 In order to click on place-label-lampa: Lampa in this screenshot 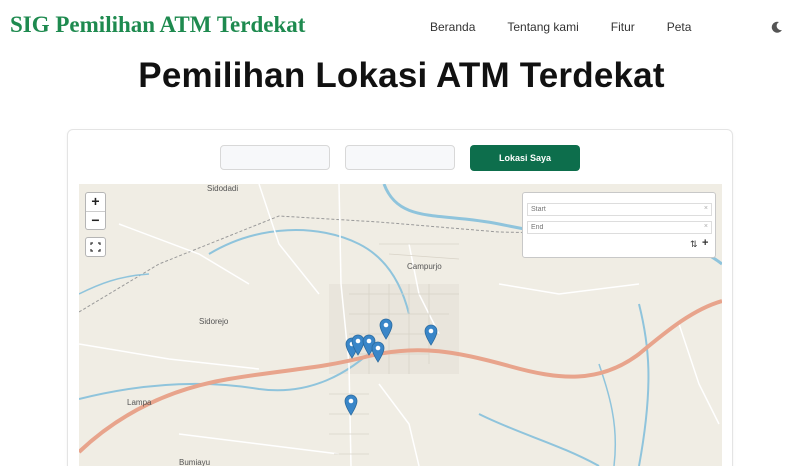, I will do `click(139, 402)`.